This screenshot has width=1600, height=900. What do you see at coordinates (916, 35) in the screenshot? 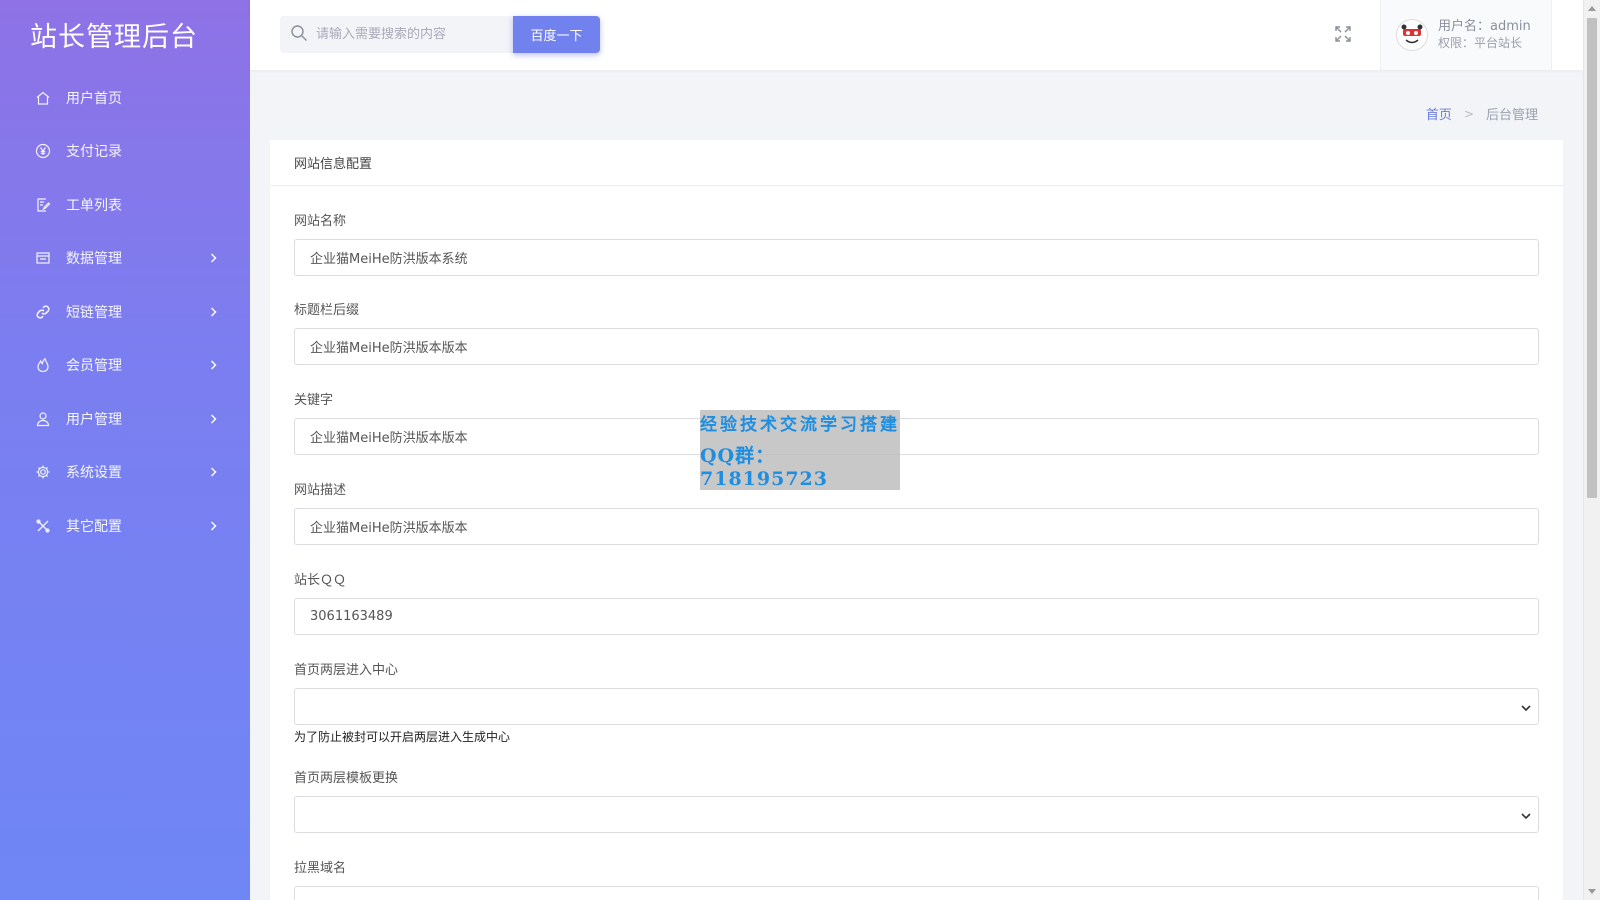
I see `top-header: 百度一下 用户名：admin 权限：平台站长` at bounding box center [916, 35].